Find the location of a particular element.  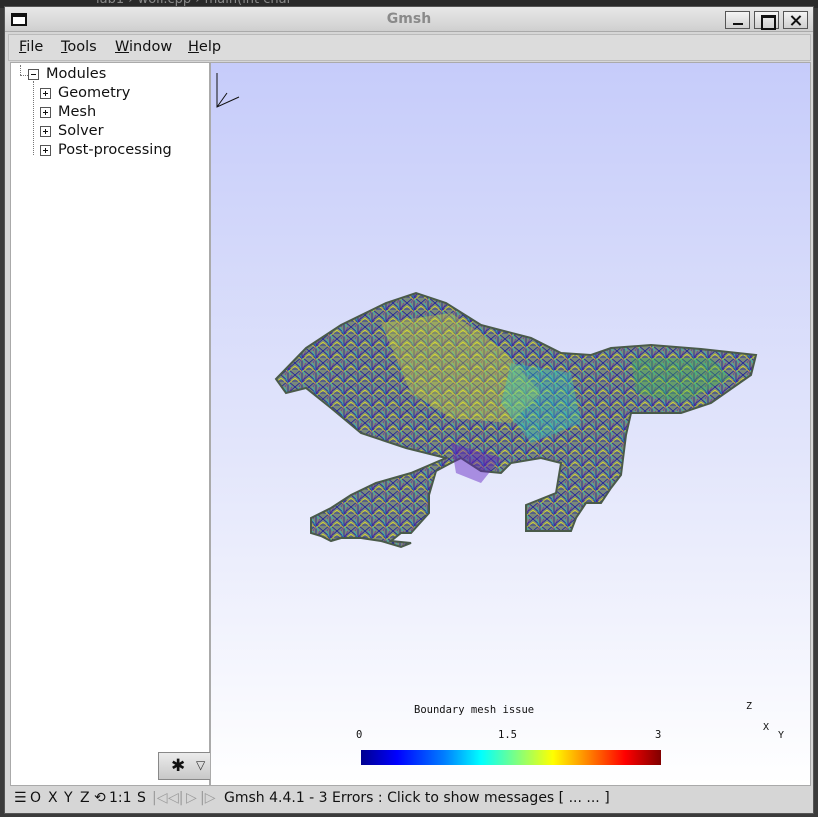

view-origin-button: O is located at coordinates (35, 798).